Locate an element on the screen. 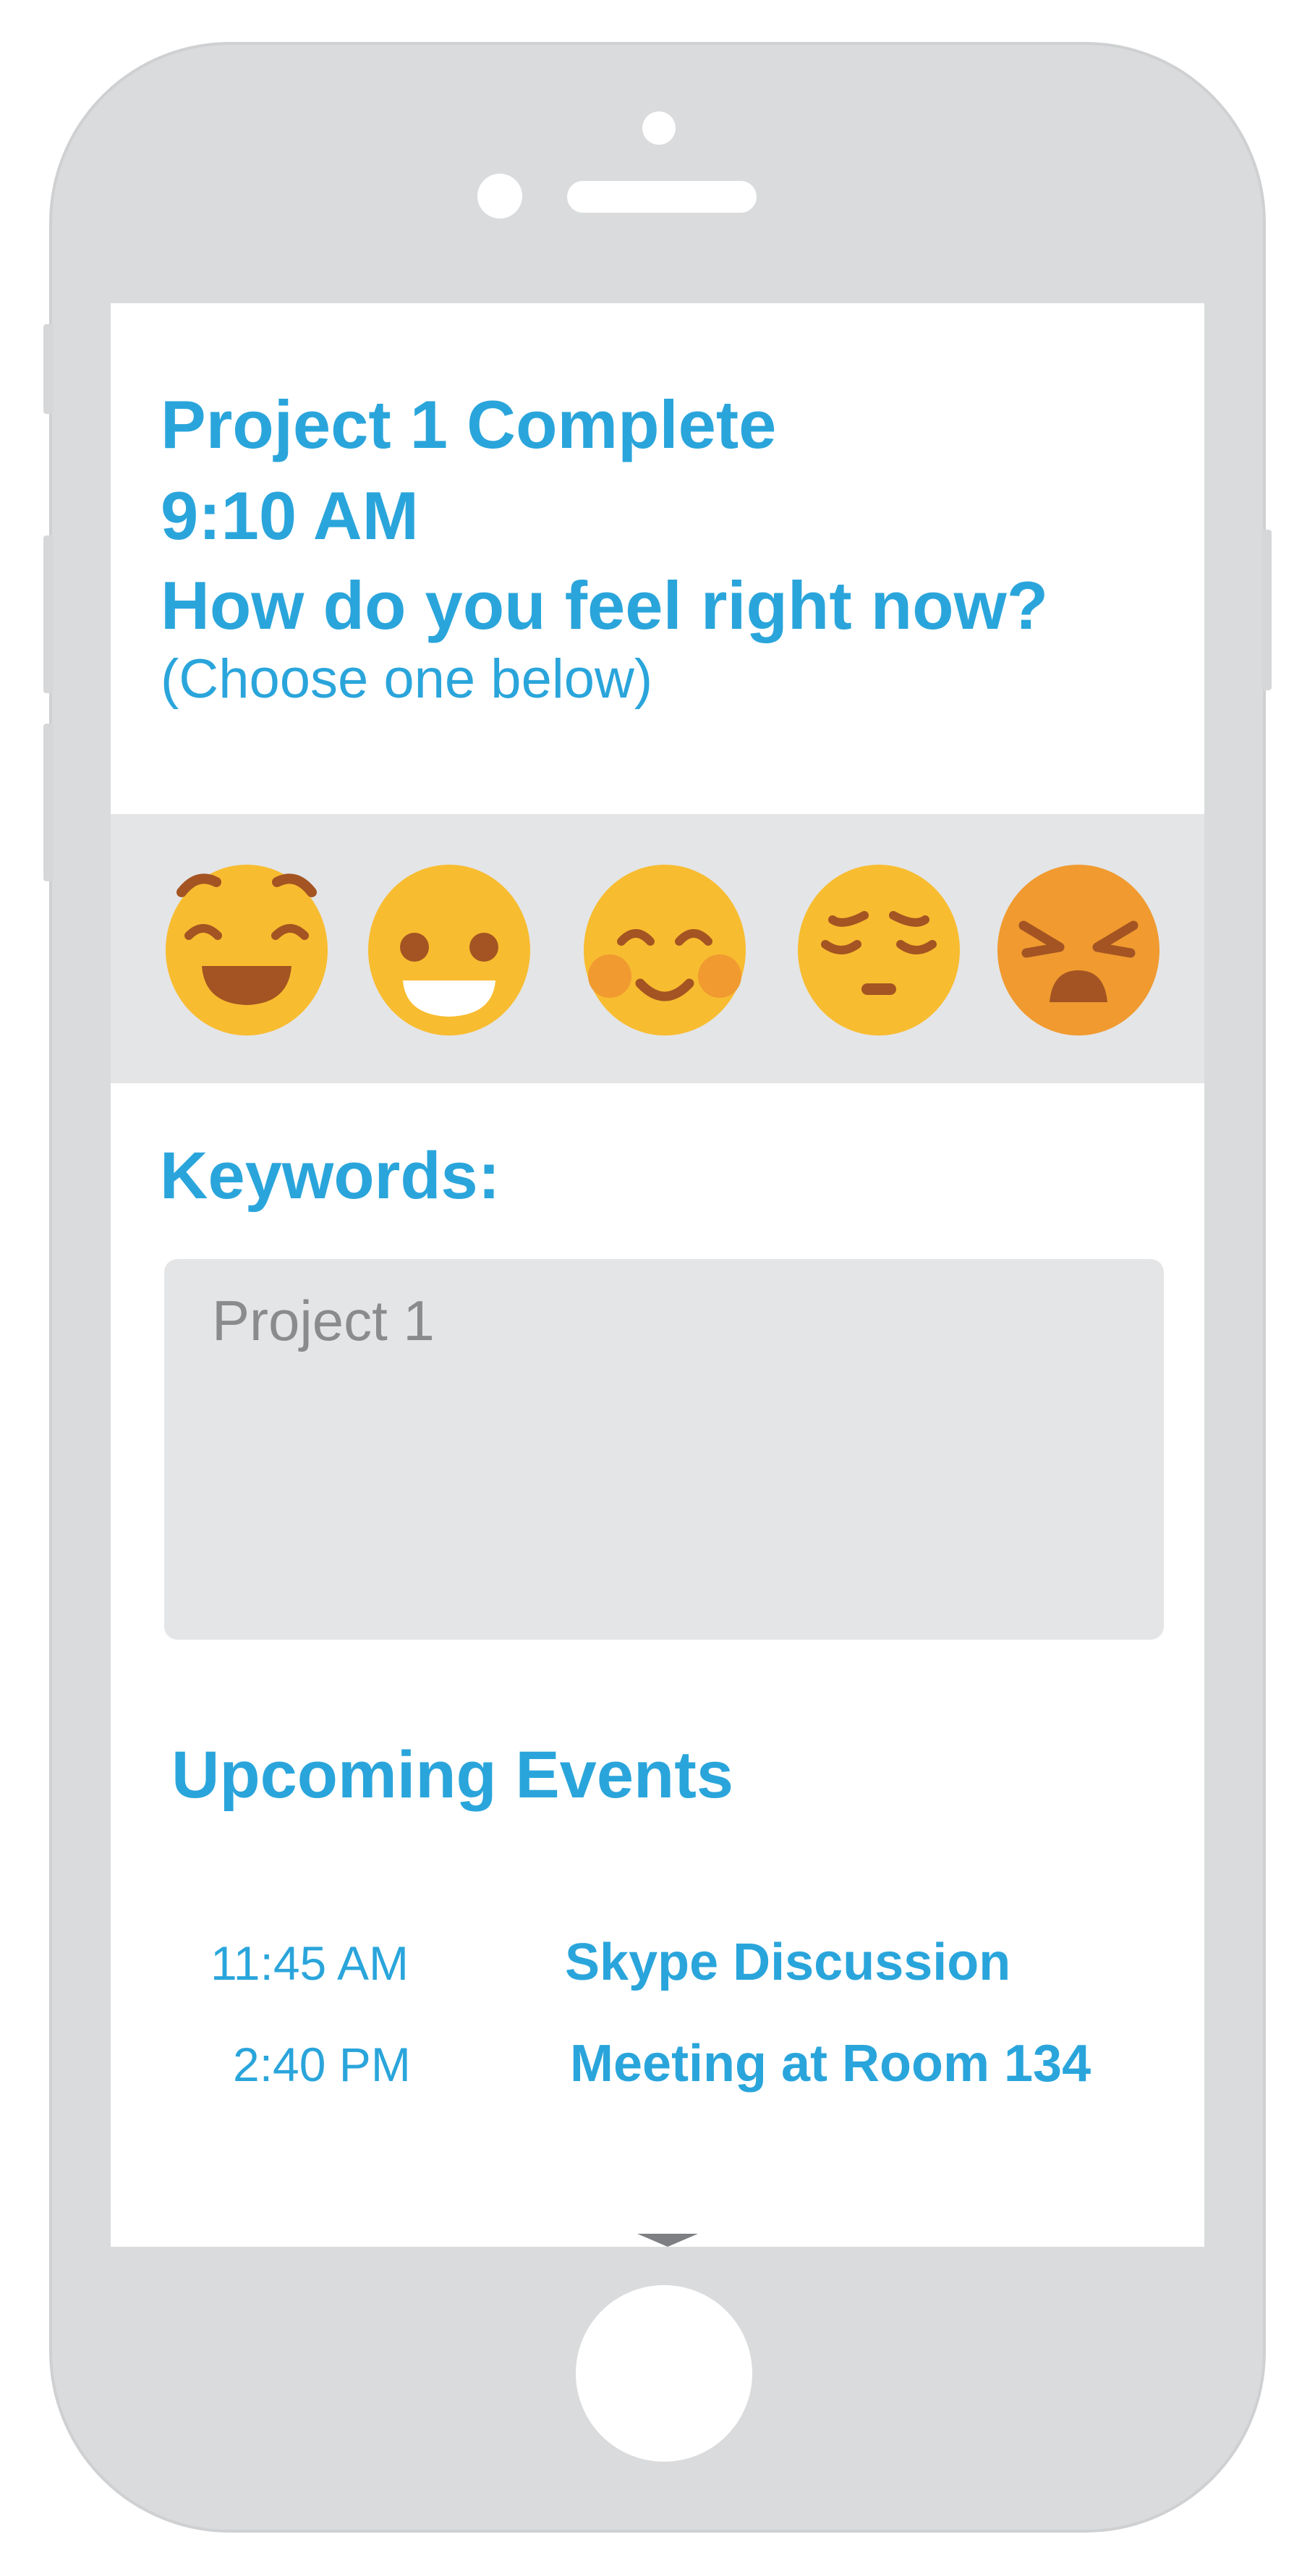 This screenshot has width=1315, height=2576. power-button is located at coordinates (1266, 610).